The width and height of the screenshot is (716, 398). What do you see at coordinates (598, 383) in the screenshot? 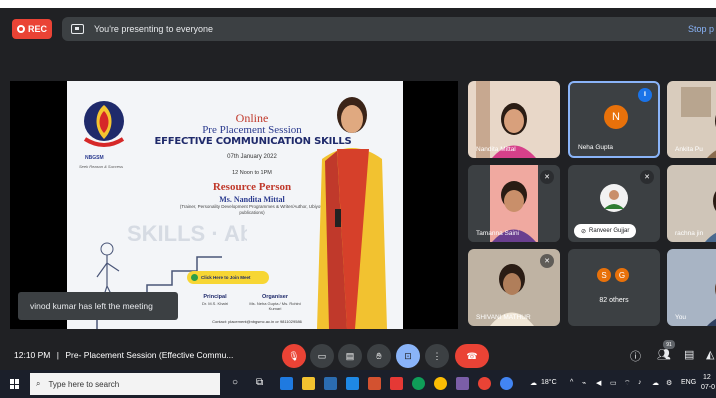
I see `tray-volume-icon: ◀` at bounding box center [598, 383].